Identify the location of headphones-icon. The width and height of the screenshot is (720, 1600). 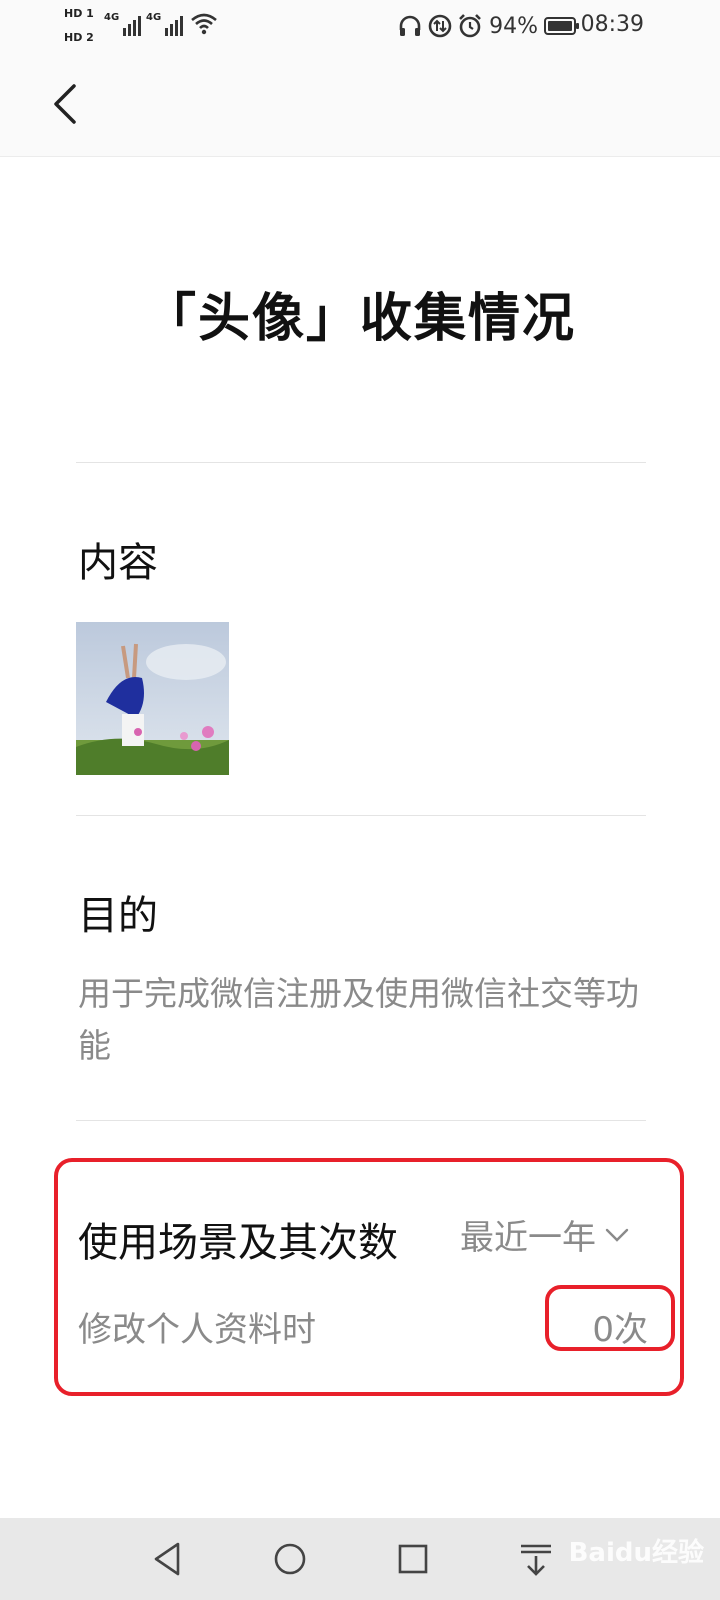
(410, 25).